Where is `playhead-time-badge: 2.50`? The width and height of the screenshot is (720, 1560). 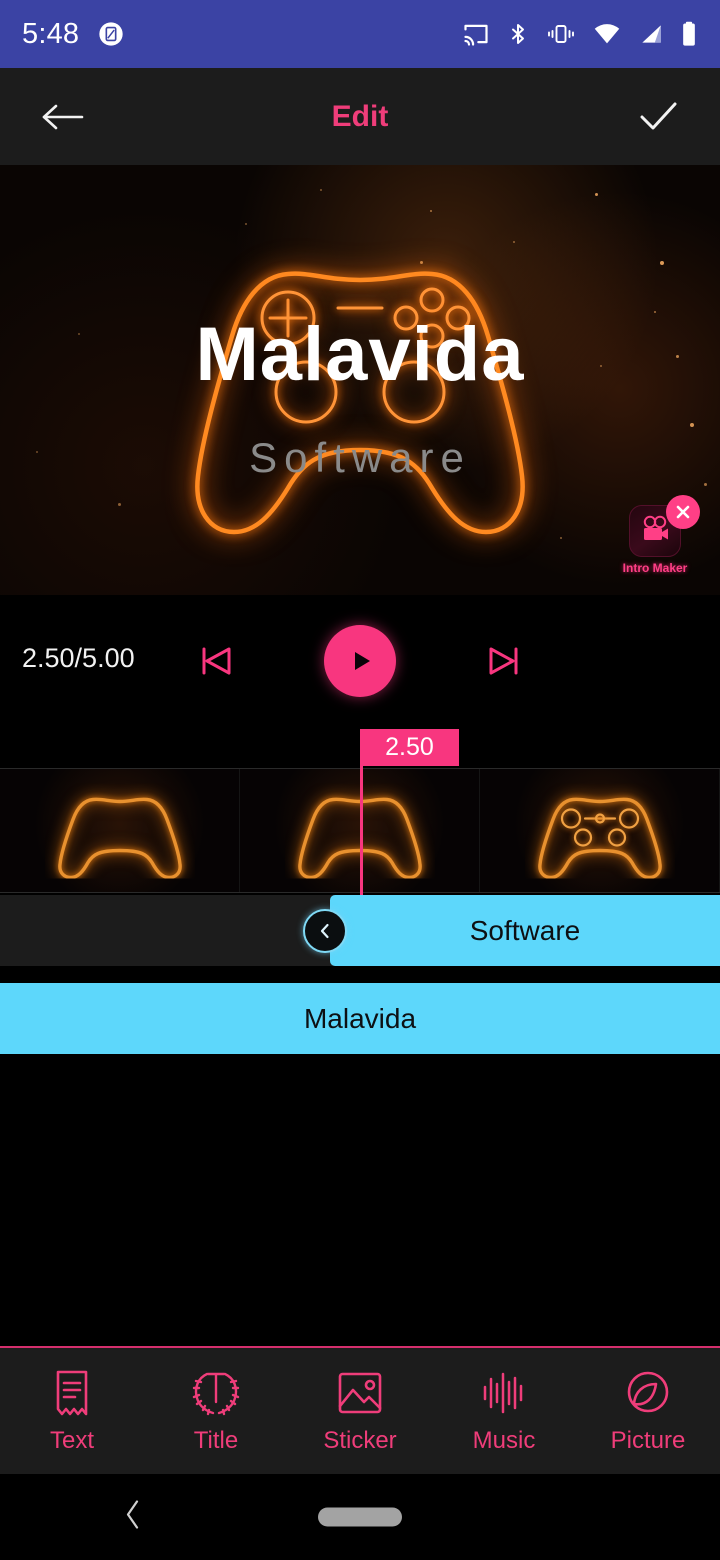 playhead-time-badge: 2.50 is located at coordinates (409, 747).